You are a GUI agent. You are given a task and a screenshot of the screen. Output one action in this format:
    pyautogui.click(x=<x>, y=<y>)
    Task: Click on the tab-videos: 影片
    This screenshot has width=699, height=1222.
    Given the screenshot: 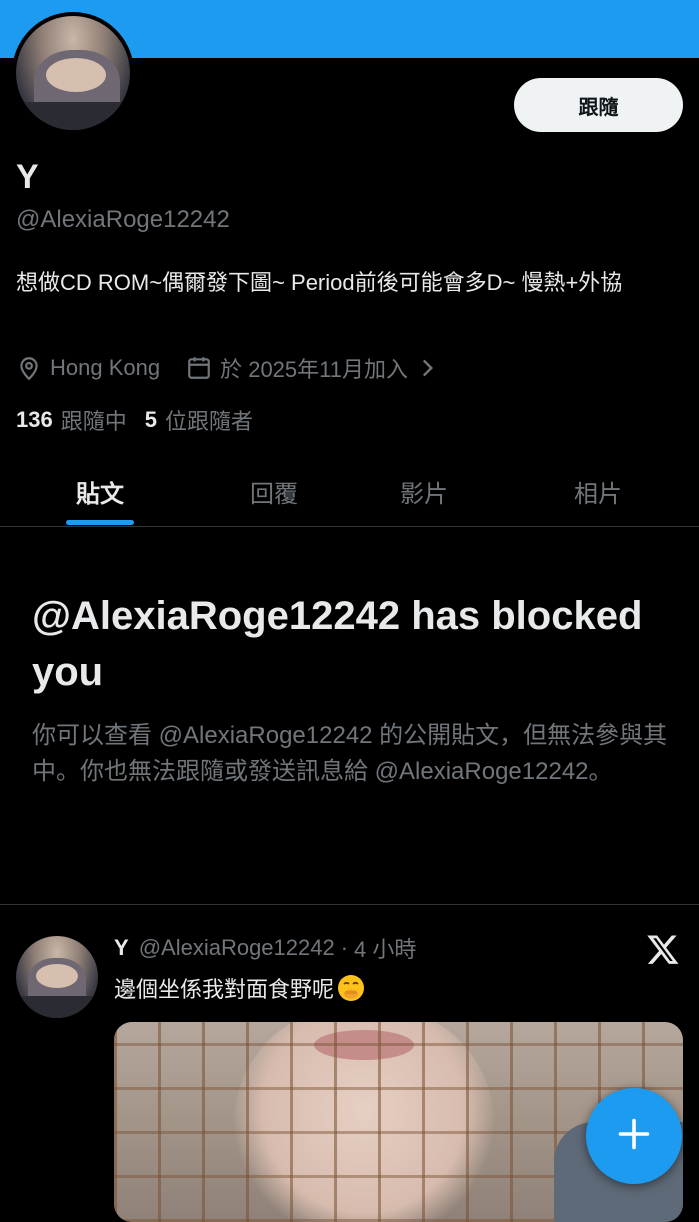 What is the action you would take?
    pyautogui.click(x=424, y=491)
    